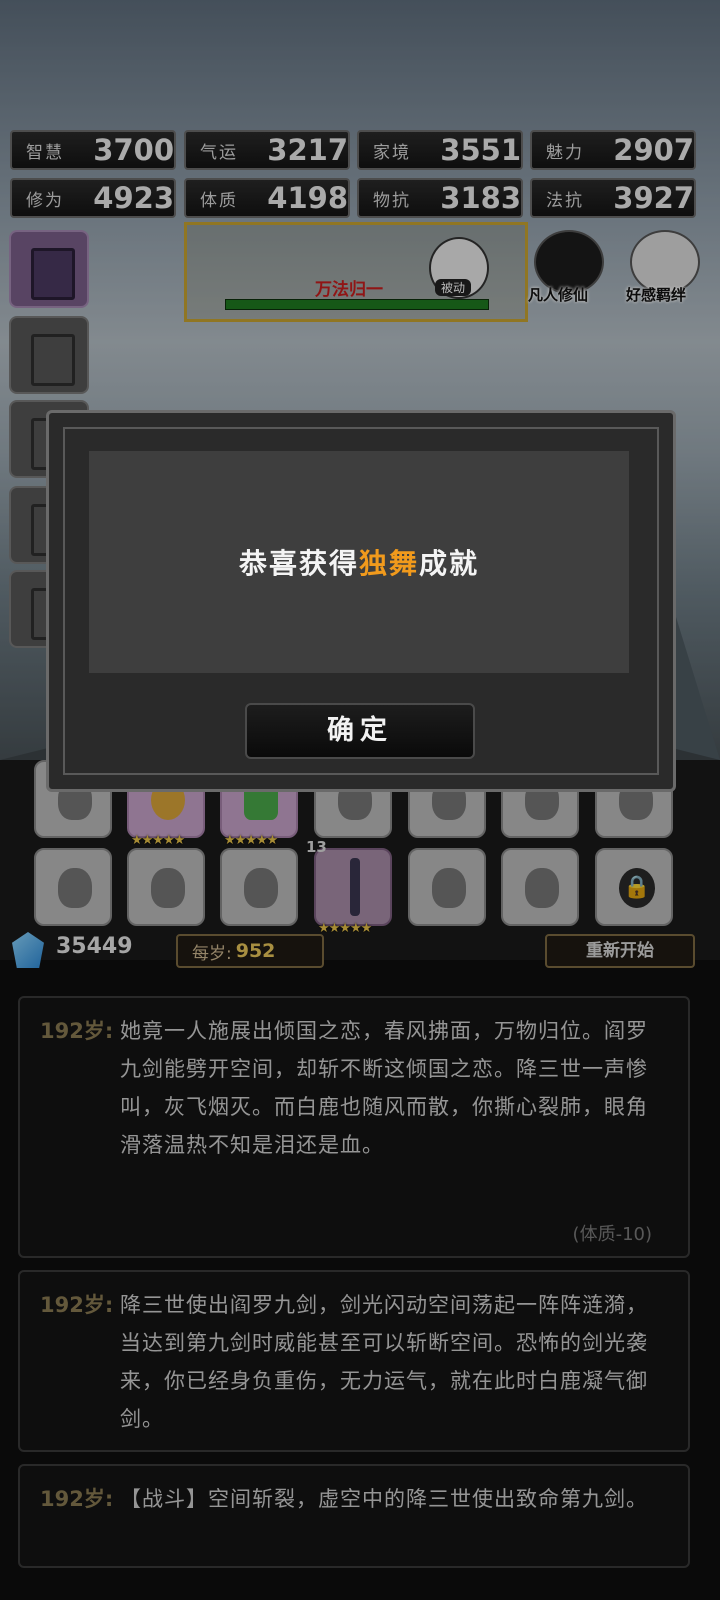 This screenshot has width=720, height=1600. What do you see at coordinates (298, 563) in the screenshot?
I see `message-prefix: 恭喜获得` at bounding box center [298, 563].